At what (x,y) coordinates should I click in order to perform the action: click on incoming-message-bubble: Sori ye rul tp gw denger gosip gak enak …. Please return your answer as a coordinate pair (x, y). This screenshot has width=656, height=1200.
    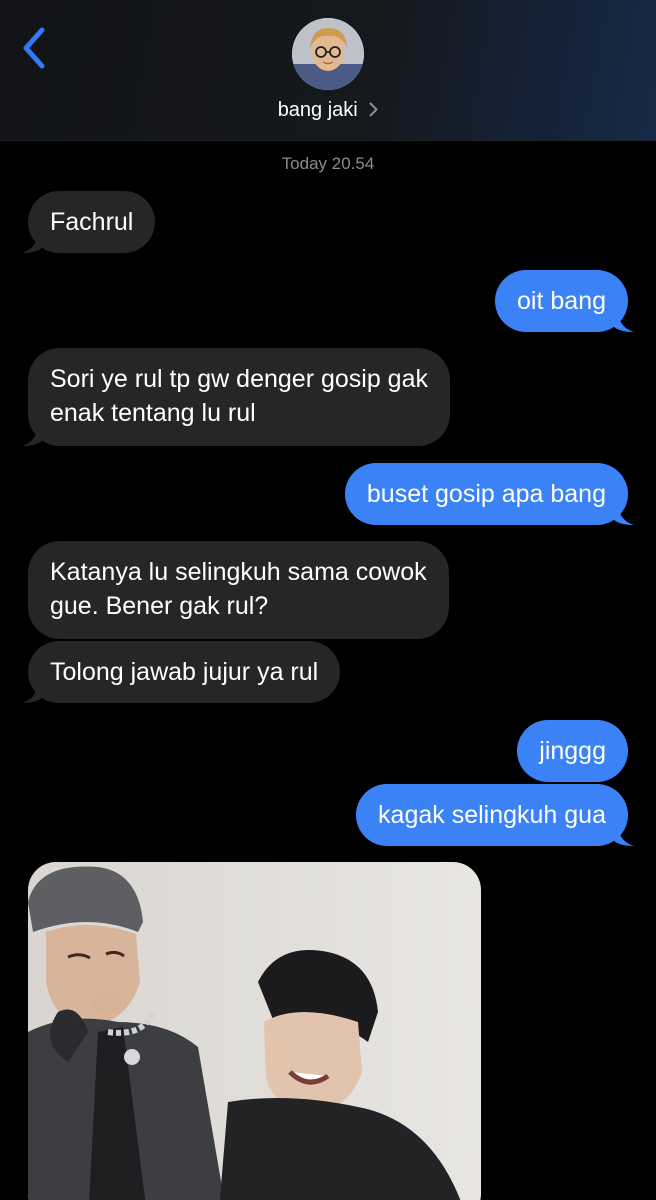
    Looking at the image, I should click on (239, 397).